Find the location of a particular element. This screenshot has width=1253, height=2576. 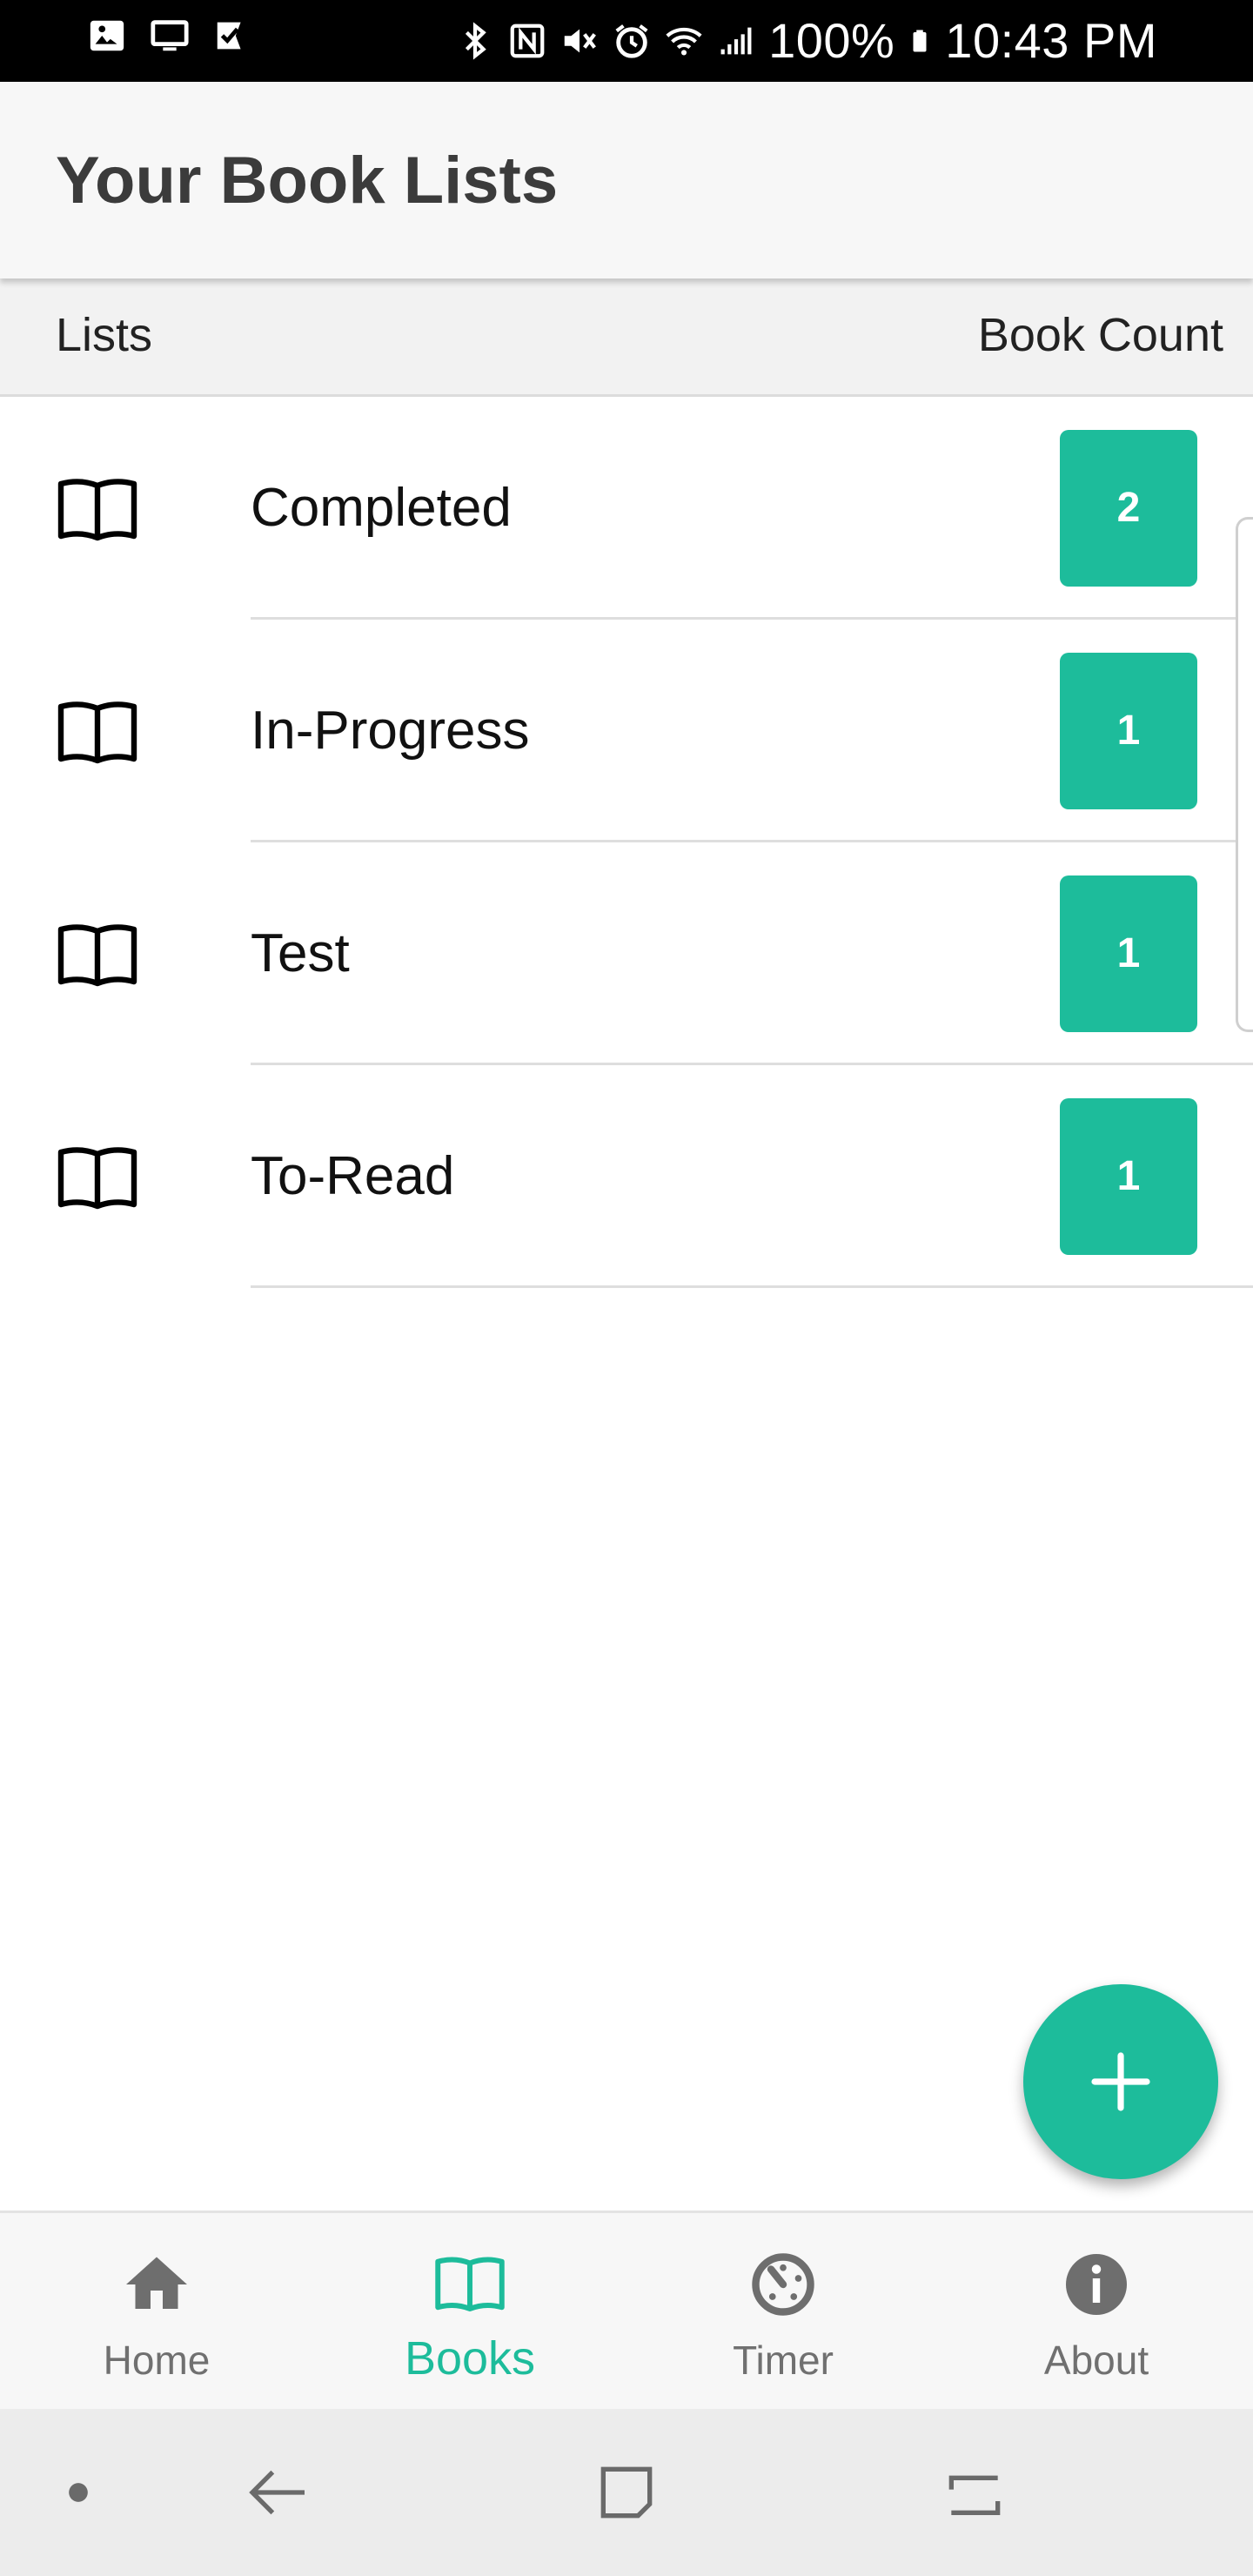

system-navigation-bar is located at coordinates (626, 2492).